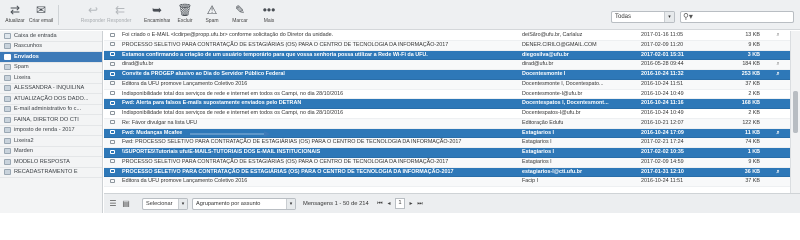  Describe the element at coordinates (157, 21) in the screenshot. I see `forward-label: Encaminhar` at that location.